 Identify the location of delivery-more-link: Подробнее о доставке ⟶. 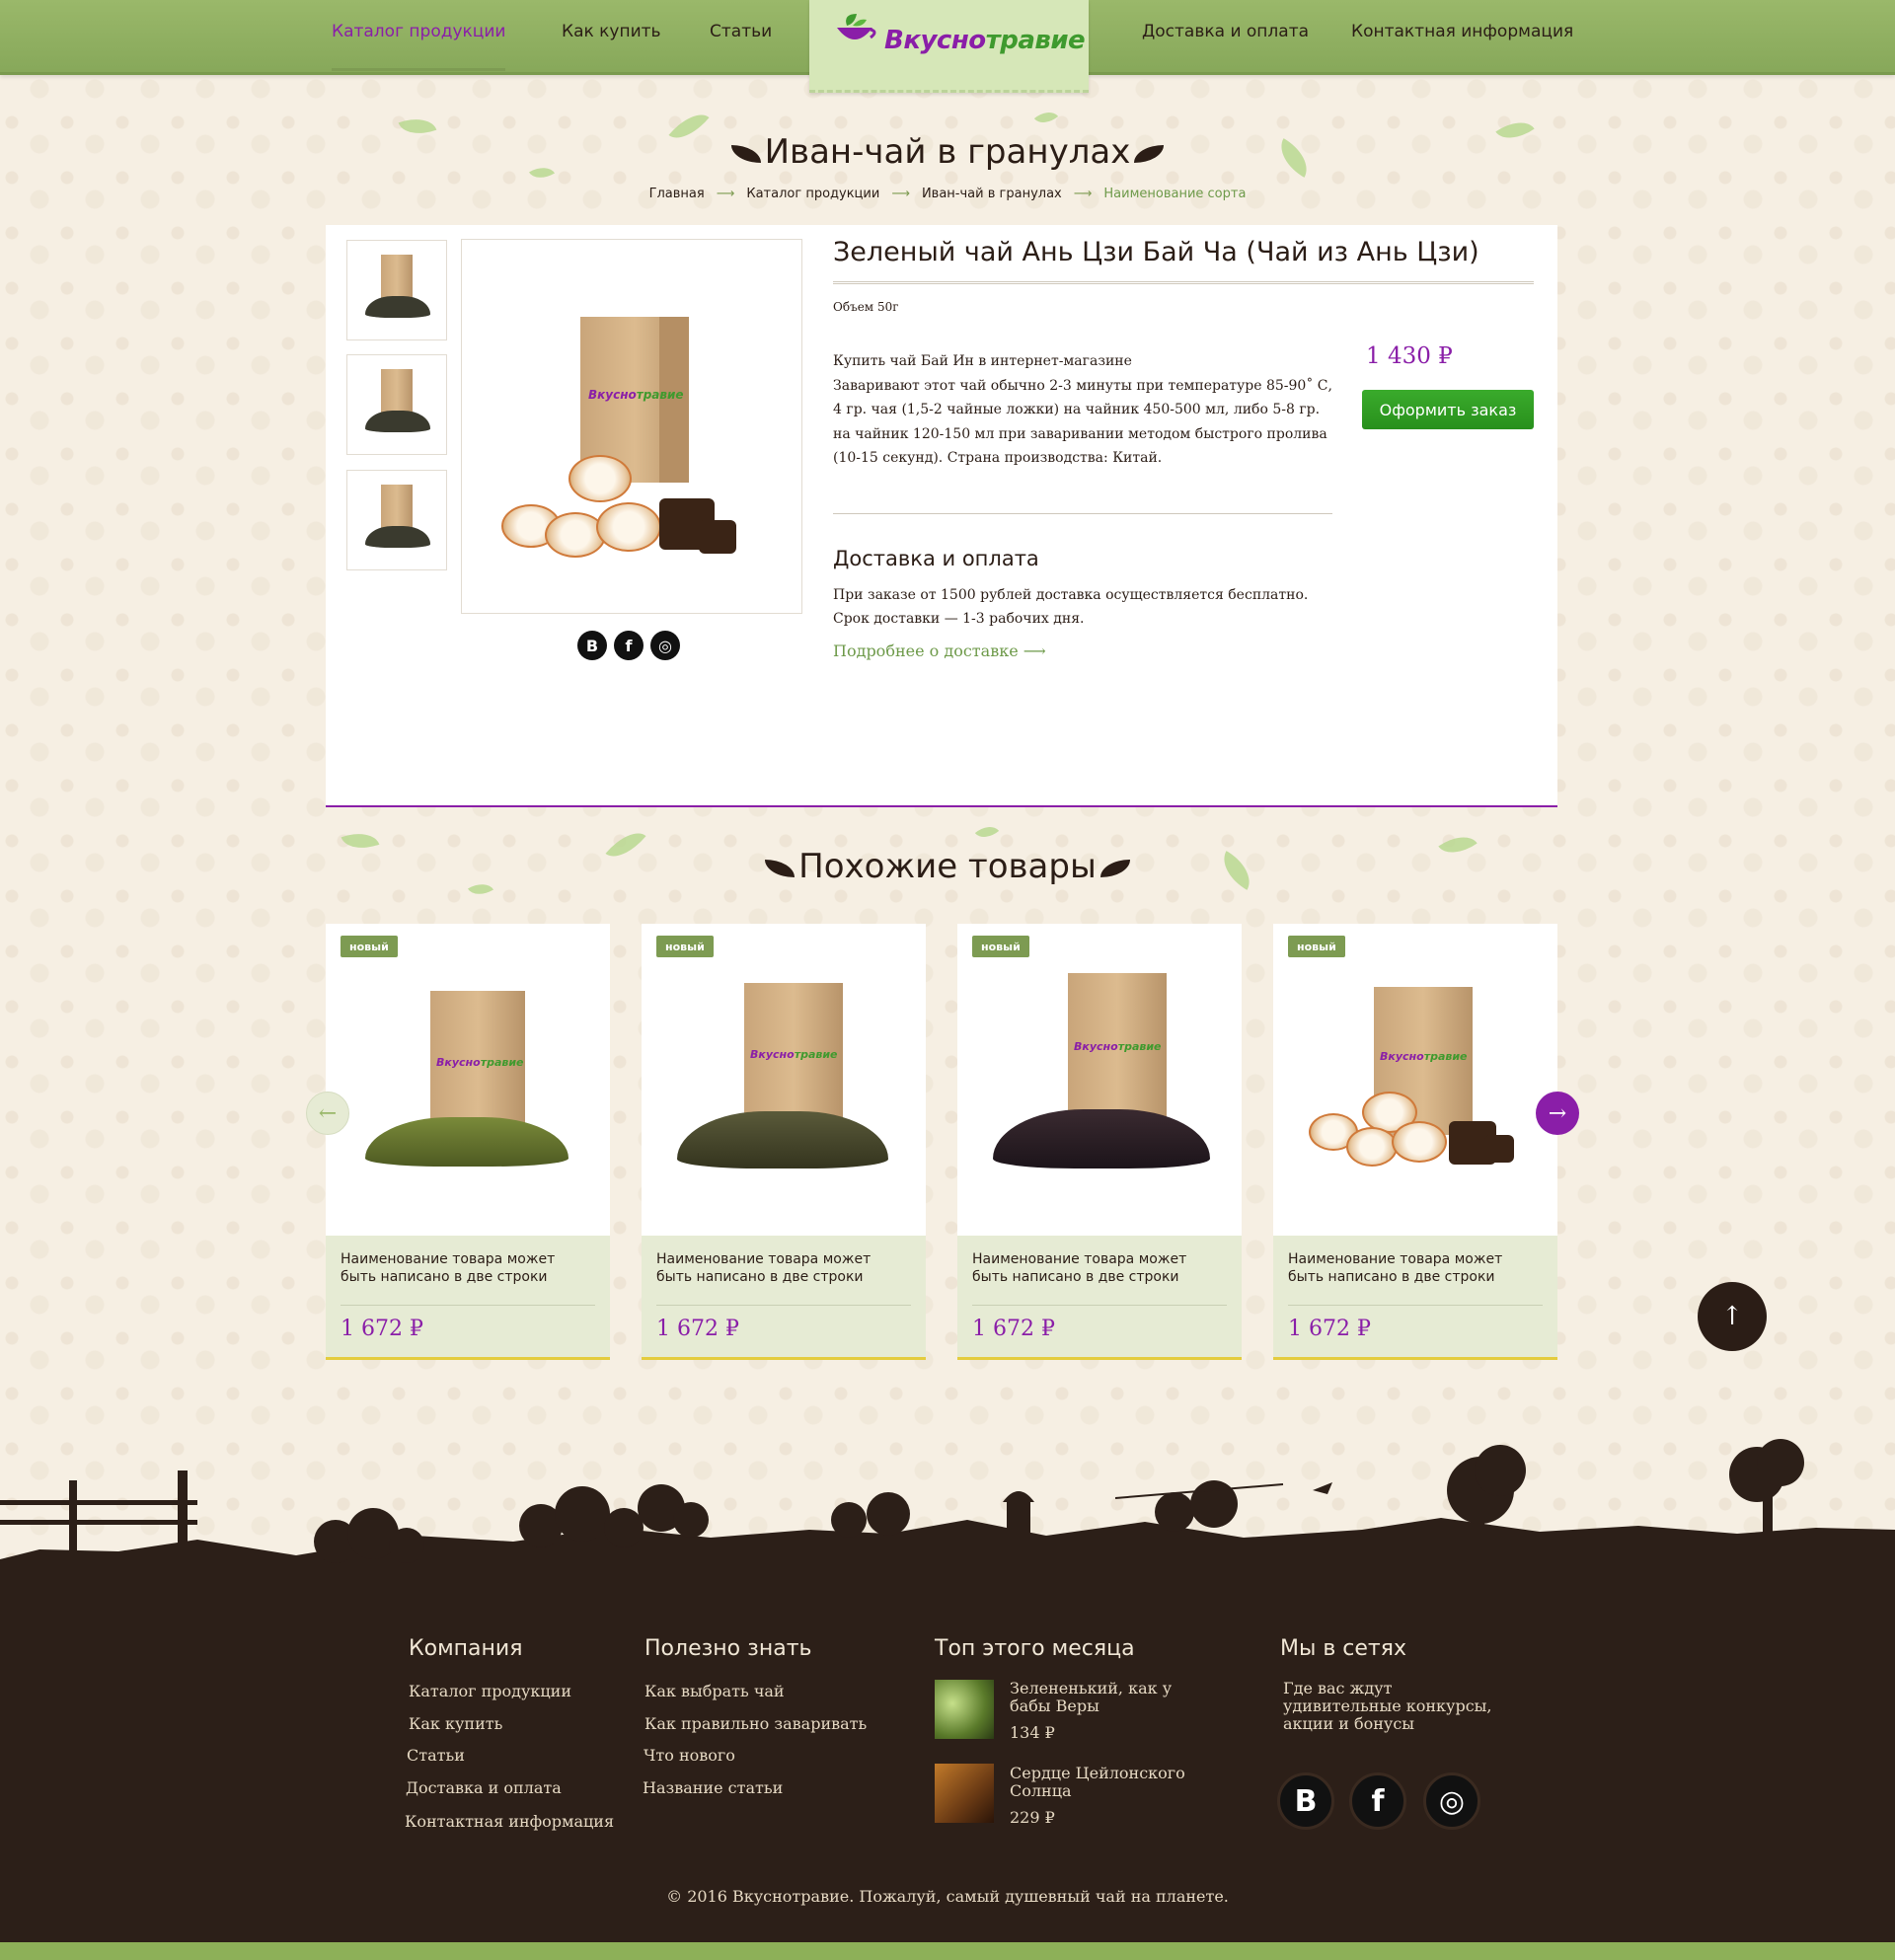
(940, 650).